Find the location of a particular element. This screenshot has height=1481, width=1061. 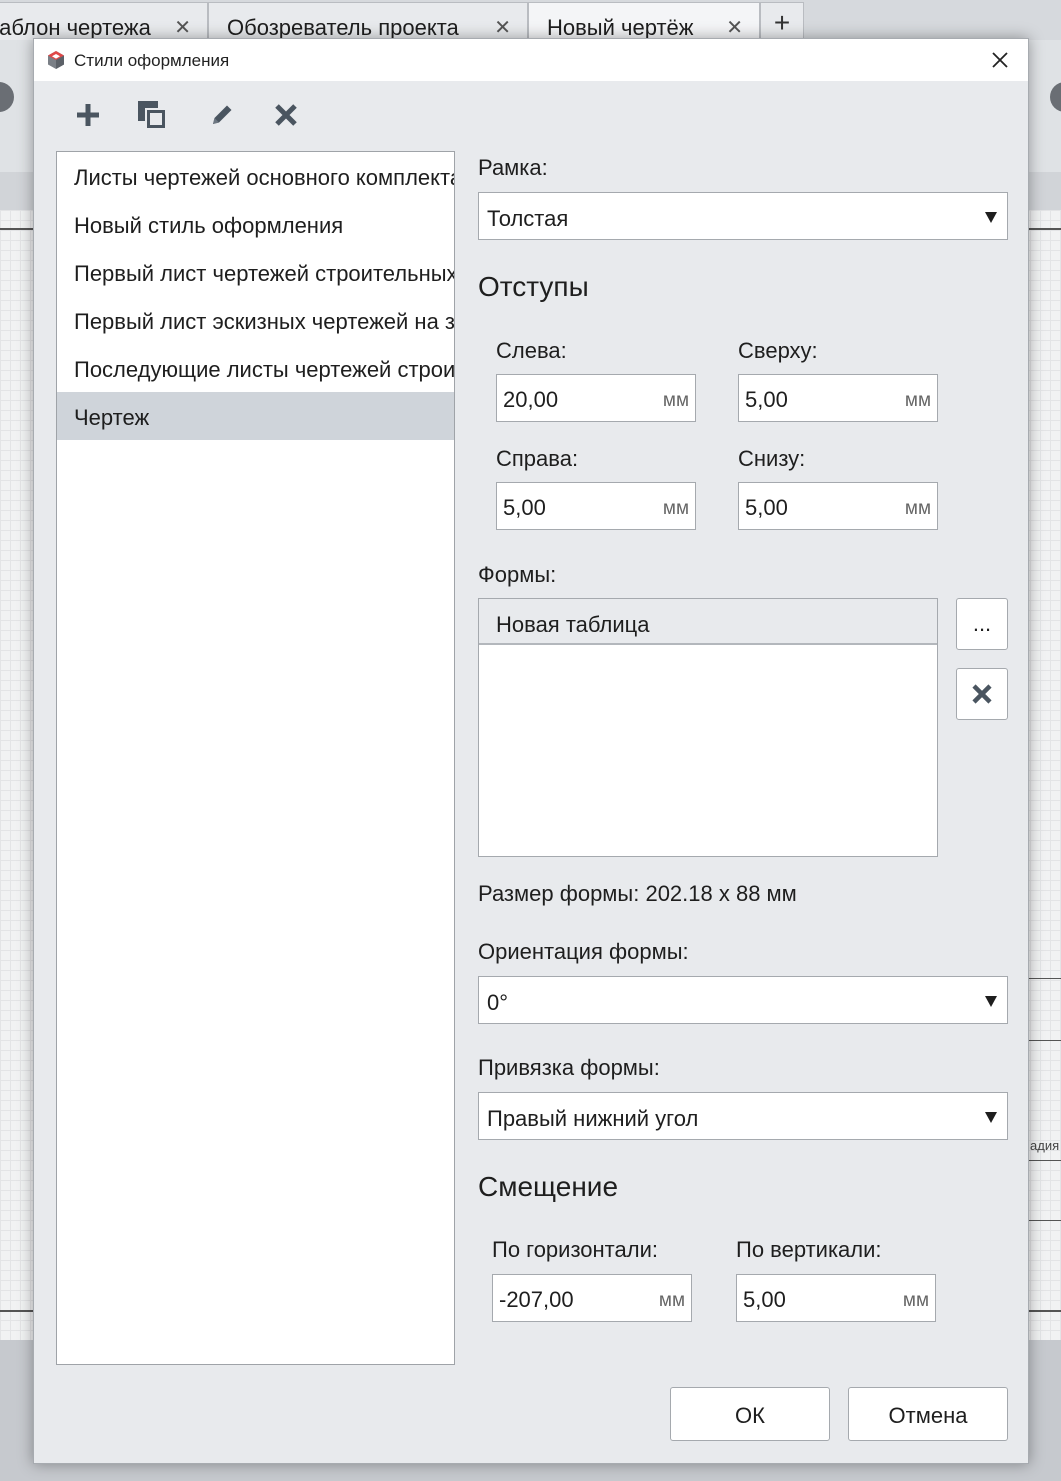

margin-left-field: 20,00 мм is located at coordinates (596, 398).